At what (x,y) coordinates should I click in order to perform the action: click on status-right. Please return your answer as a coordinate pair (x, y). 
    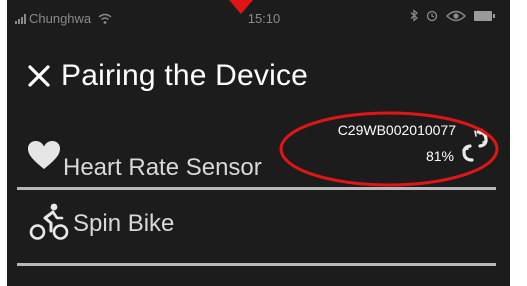
    Looking at the image, I should click on (453, 15).